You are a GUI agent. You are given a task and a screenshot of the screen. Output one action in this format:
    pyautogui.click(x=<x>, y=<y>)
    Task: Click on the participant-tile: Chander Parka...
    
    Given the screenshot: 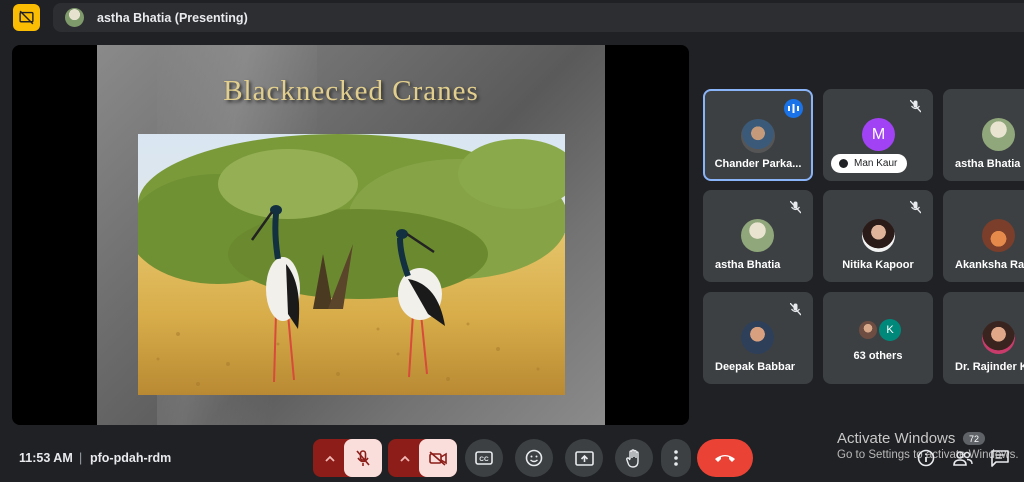 What is the action you would take?
    pyautogui.click(x=758, y=135)
    